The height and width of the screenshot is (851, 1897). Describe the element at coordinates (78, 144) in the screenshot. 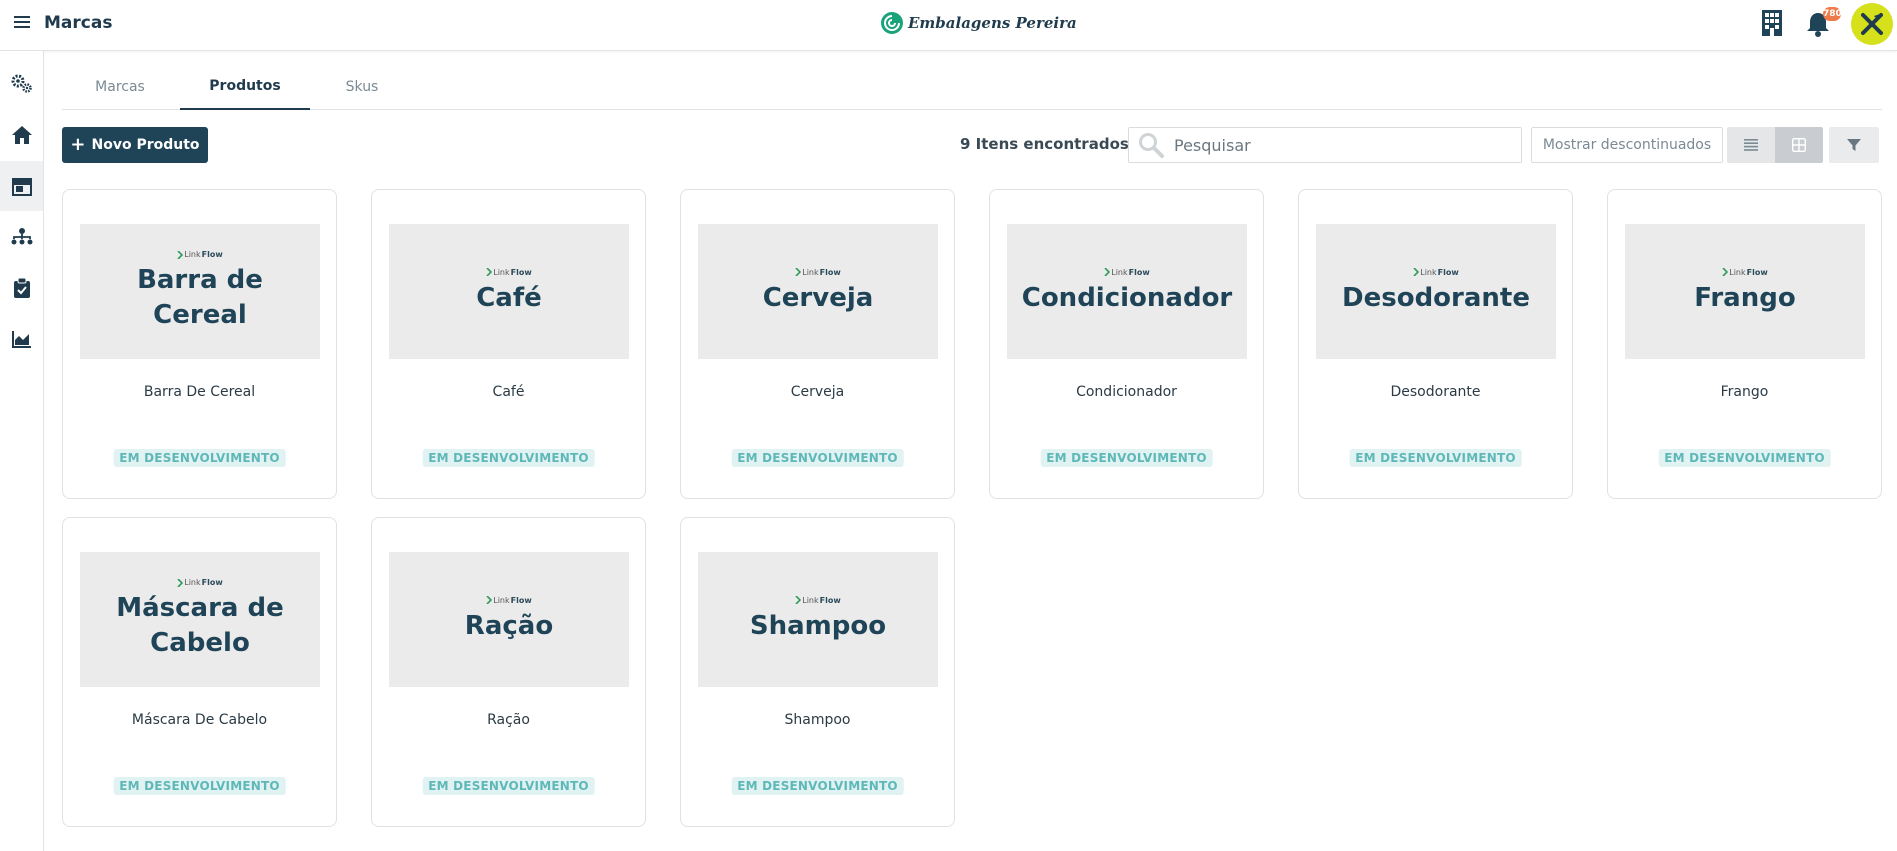

I see `plus-icon: +` at that location.